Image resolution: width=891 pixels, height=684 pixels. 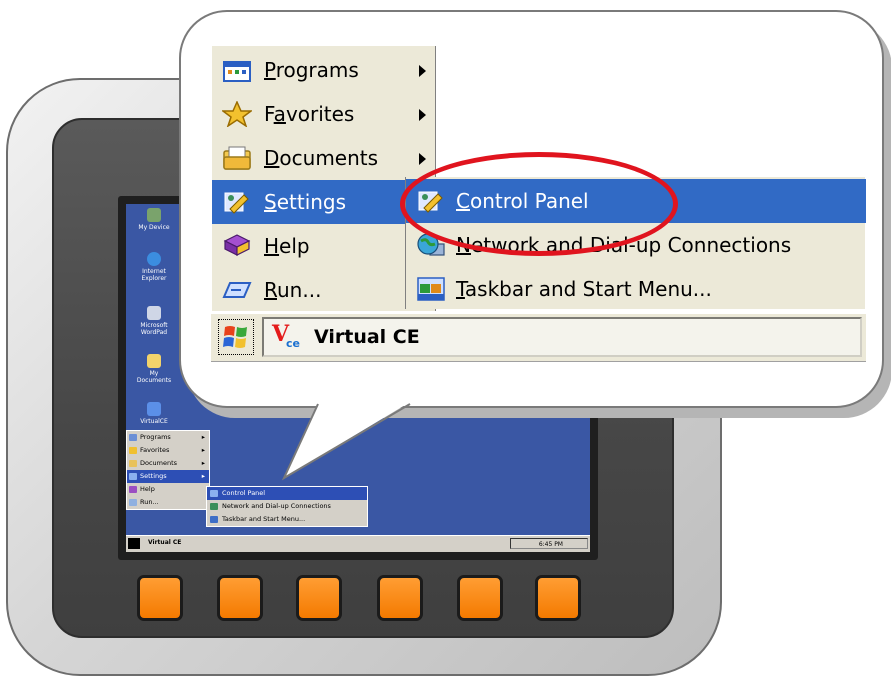 I want to click on highlight-ellipse, so click(x=539, y=204).